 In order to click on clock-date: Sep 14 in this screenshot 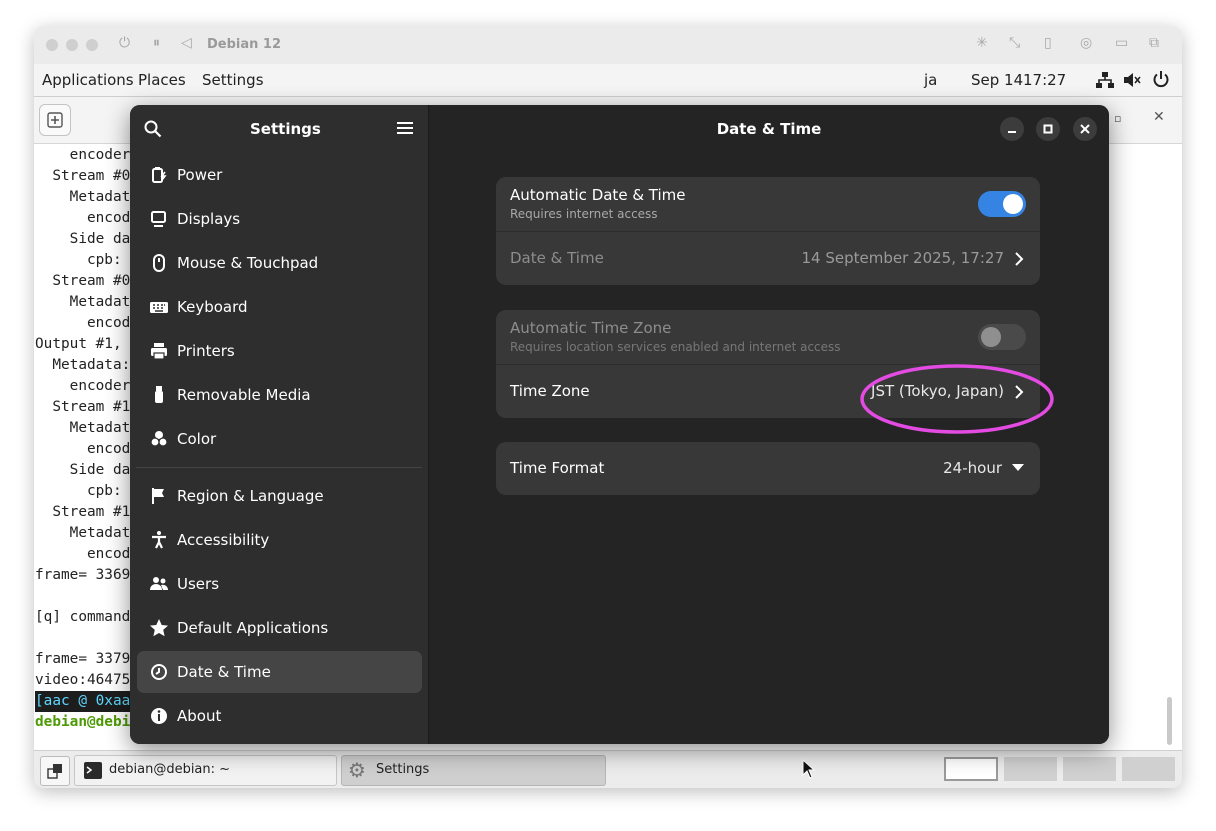, I will do `click(997, 80)`.